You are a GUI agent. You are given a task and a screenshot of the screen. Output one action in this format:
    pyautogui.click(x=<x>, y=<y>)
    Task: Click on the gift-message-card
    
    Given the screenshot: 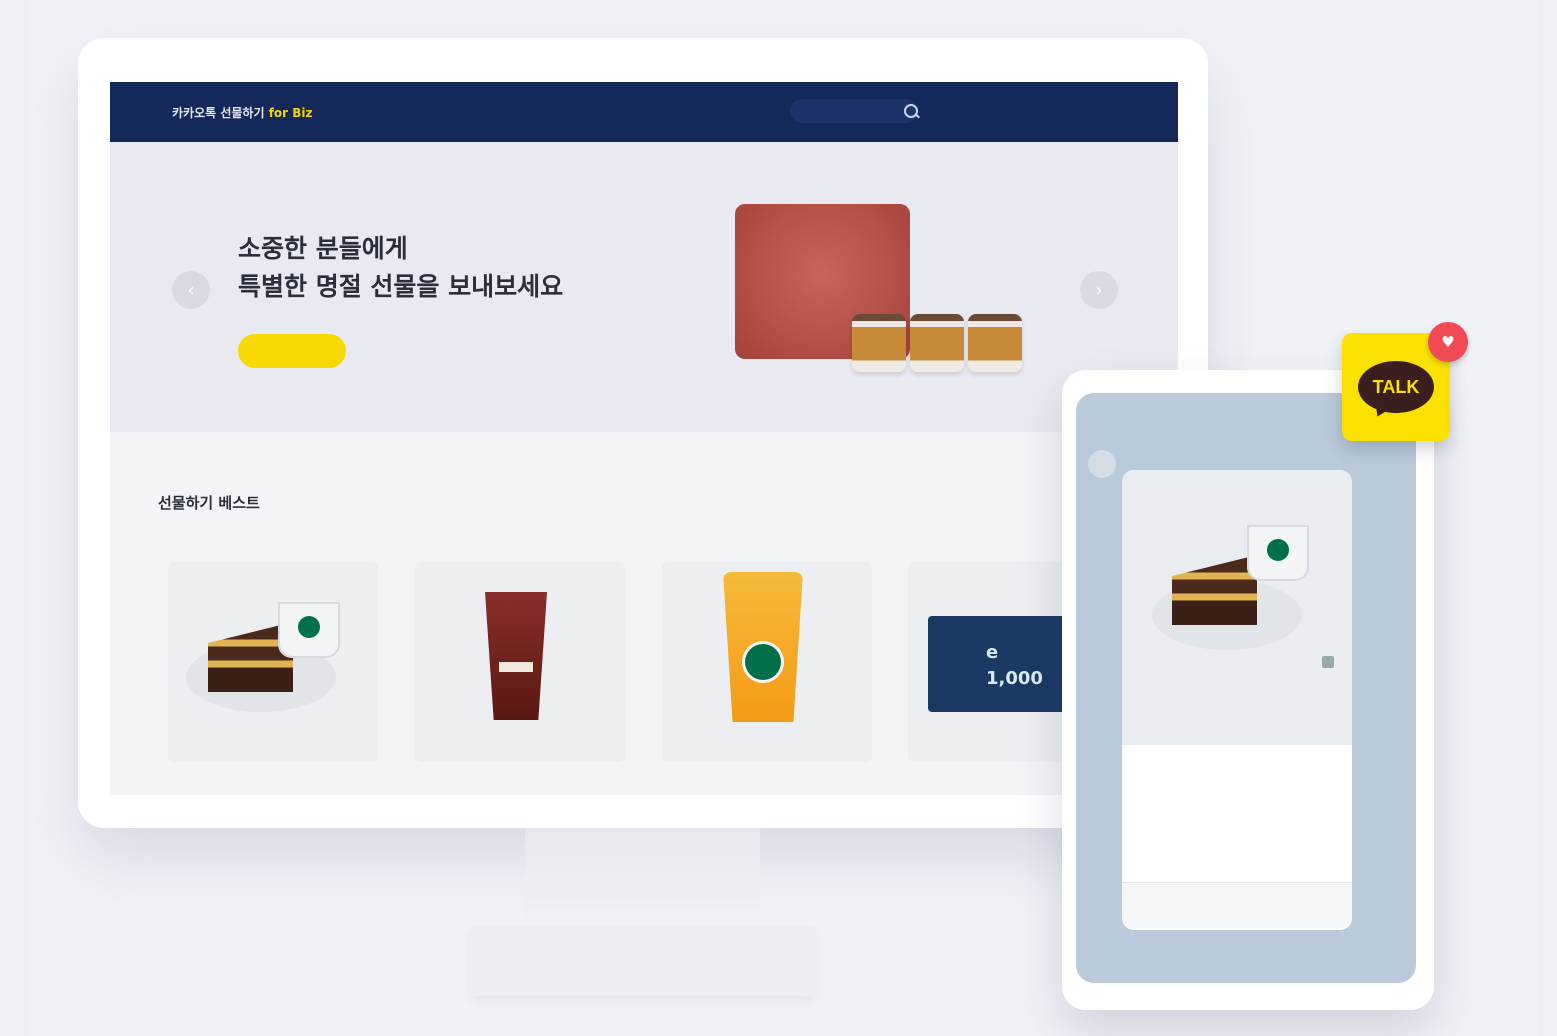 What is the action you would take?
    pyautogui.click(x=1237, y=700)
    